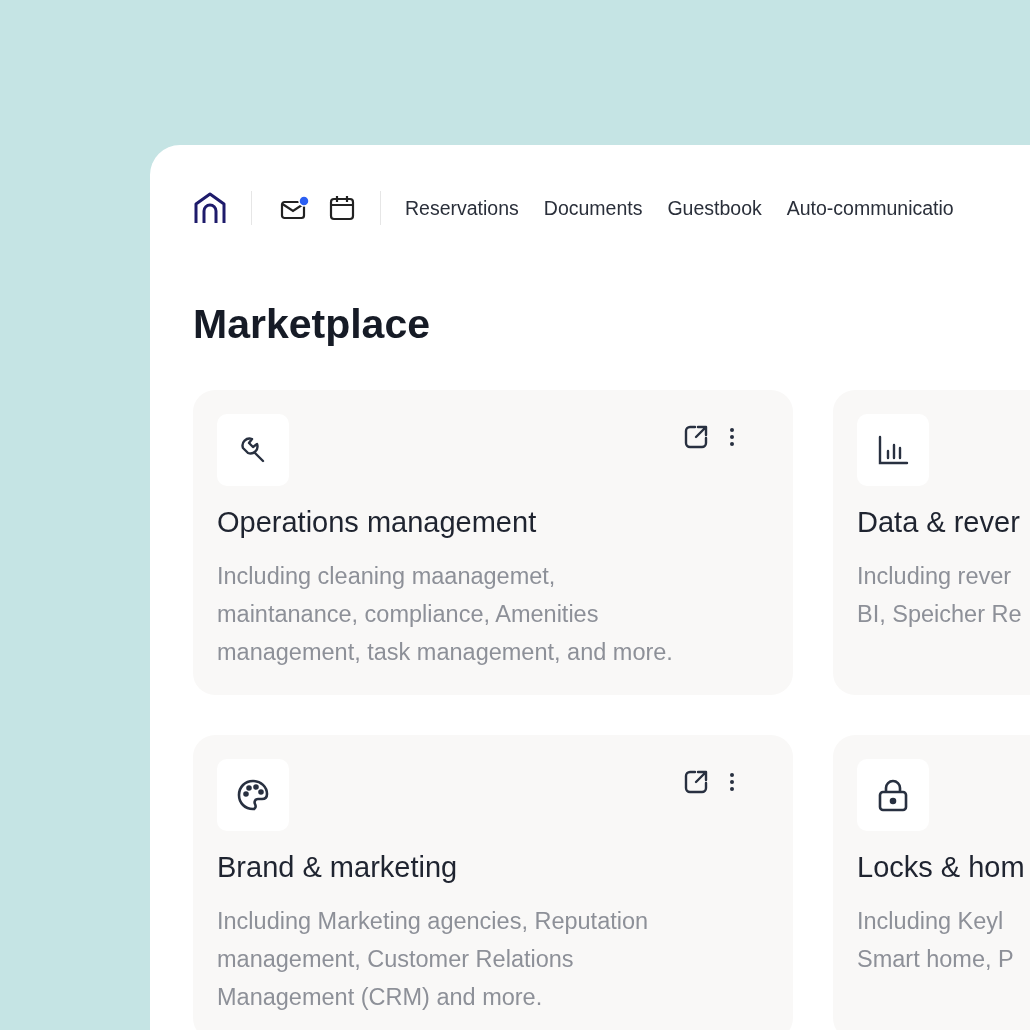 The image size is (1030, 1030). What do you see at coordinates (210, 208) in the screenshot?
I see `house-icon` at bounding box center [210, 208].